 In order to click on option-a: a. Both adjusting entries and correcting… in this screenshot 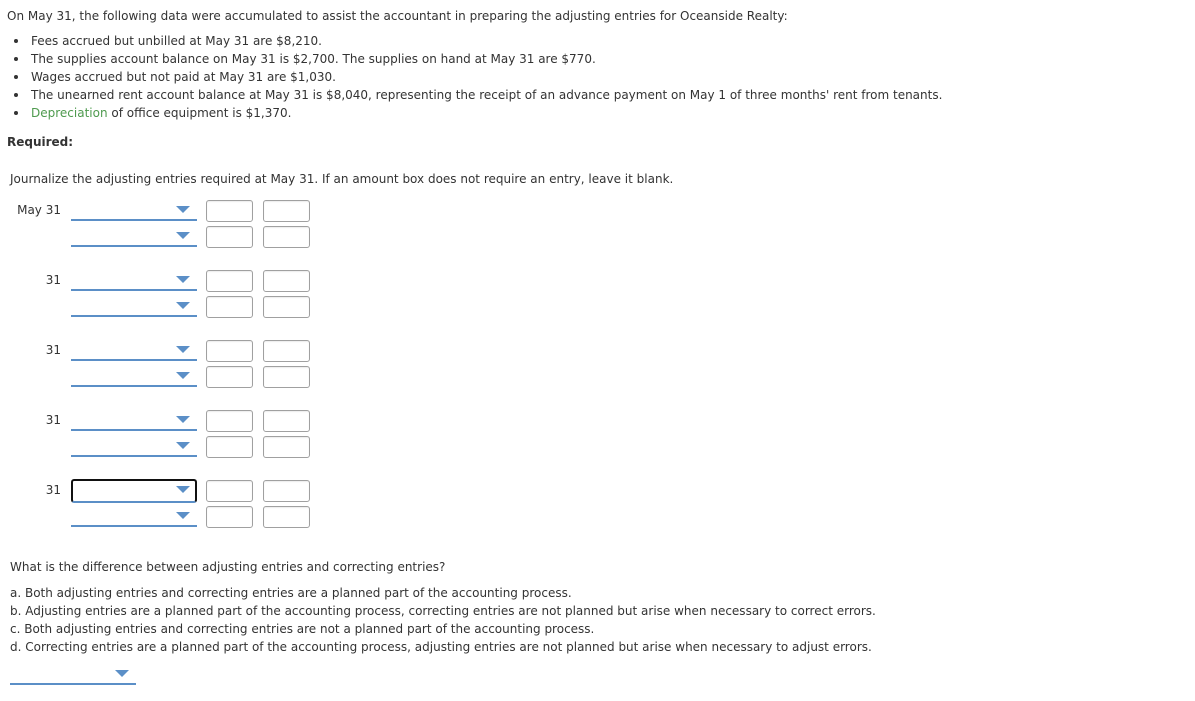, I will do `click(291, 593)`.